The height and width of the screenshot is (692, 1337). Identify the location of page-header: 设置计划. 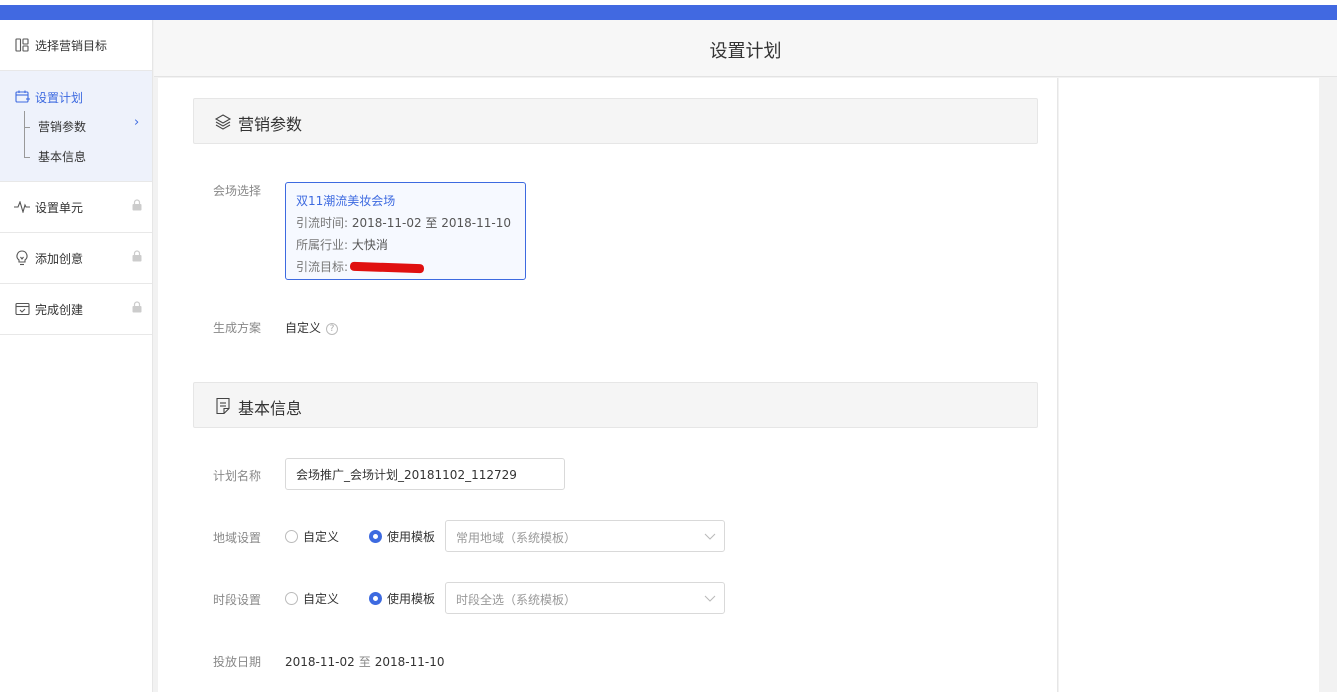
(745, 48).